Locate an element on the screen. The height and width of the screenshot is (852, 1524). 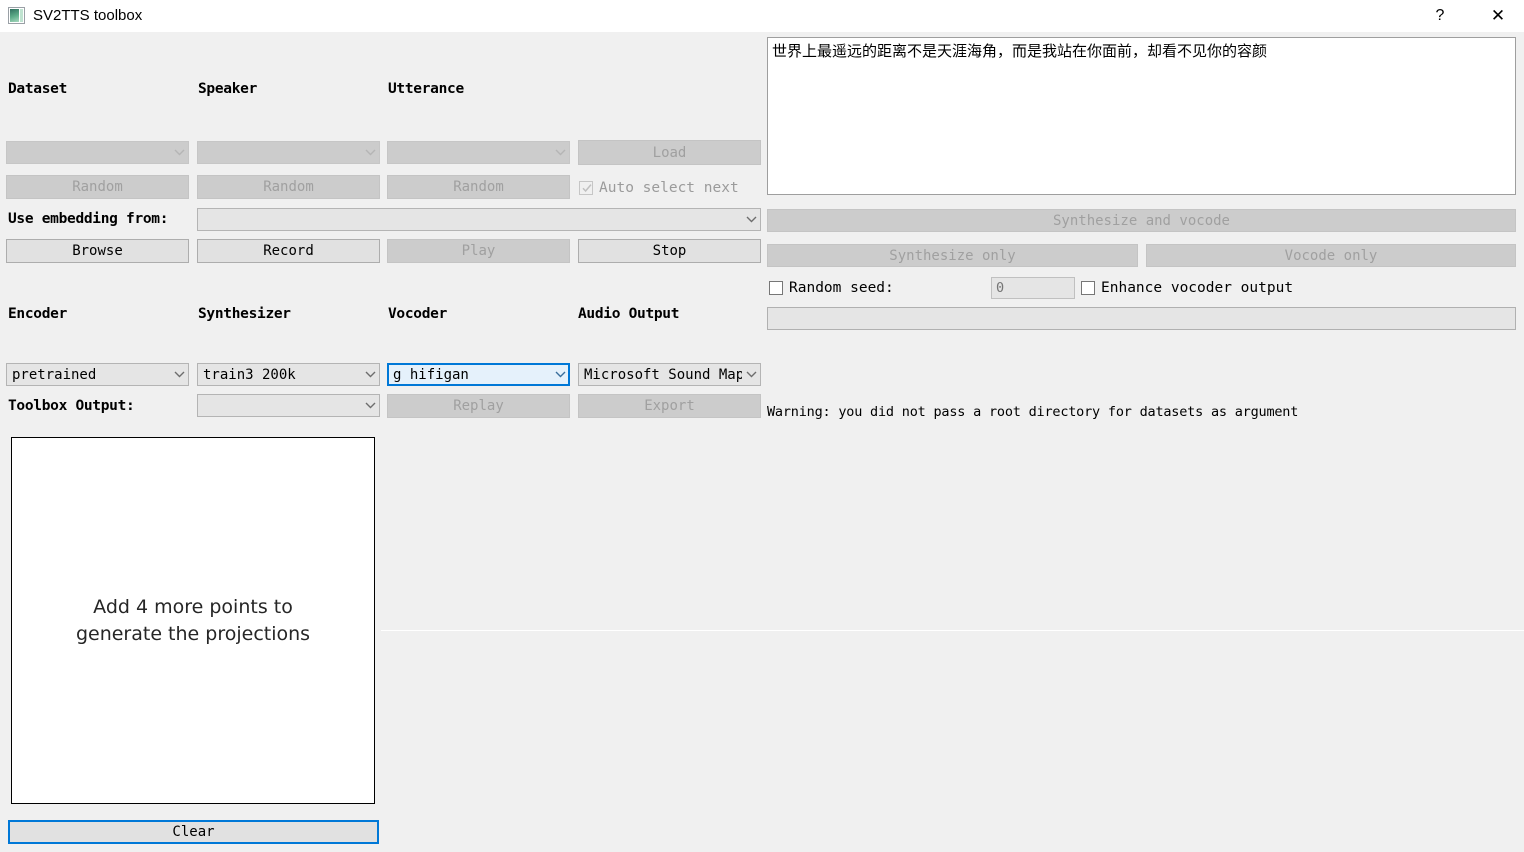
label-synthesizer: Synthesizer is located at coordinates (244, 314).